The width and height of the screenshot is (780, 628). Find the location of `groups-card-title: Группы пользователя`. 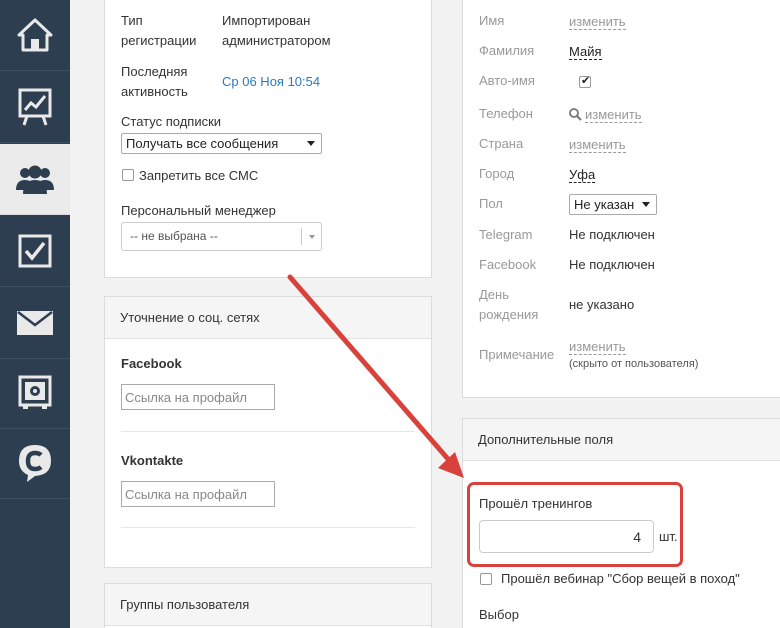

groups-card-title: Группы пользователя is located at coordinates (268, 605).